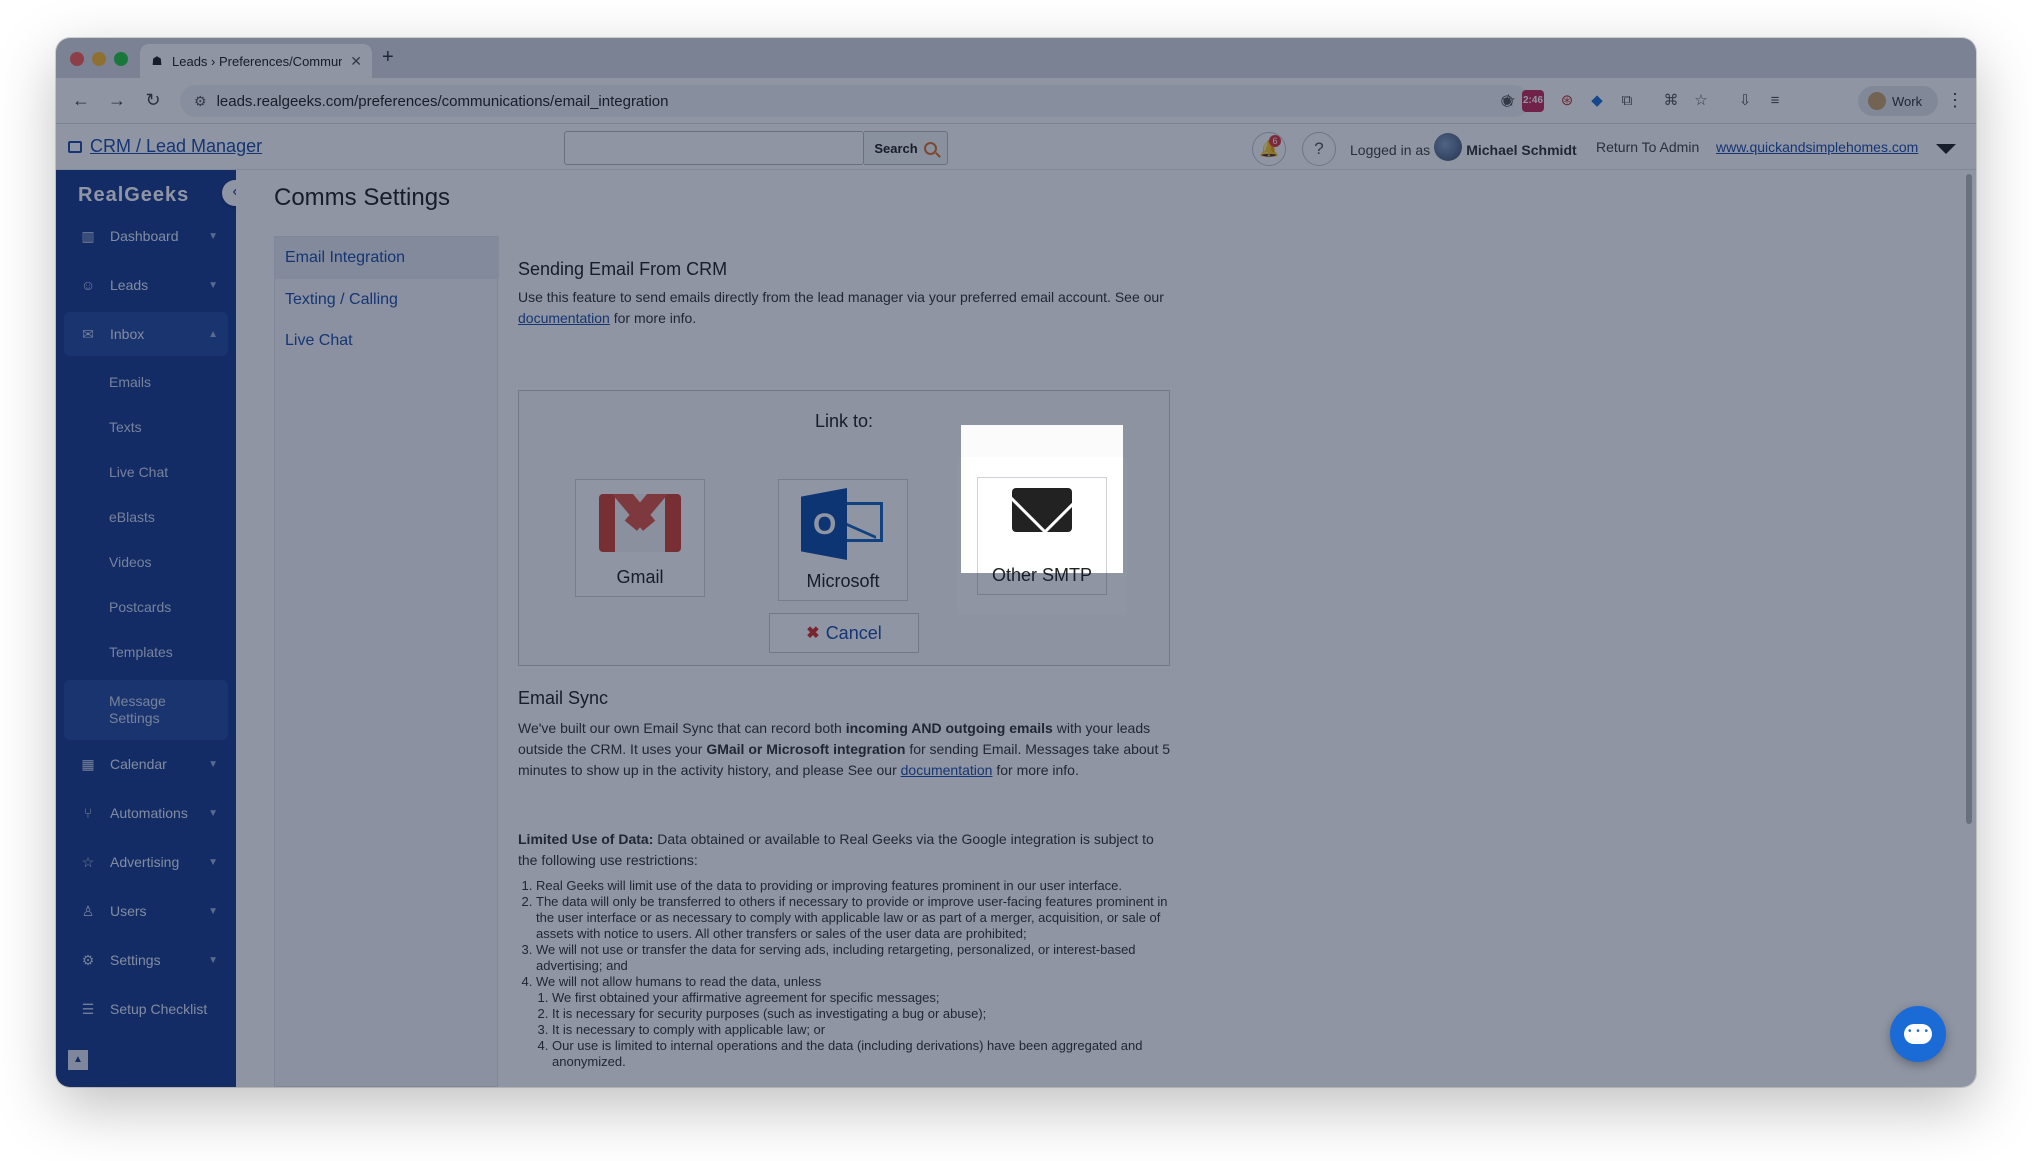 This screenshot has height=1161, width=2032. What do you see at coordinates (949, 728) in the screenshot?
I see `sync-text-bold: incoming AND outgoing emails` at bounding box center [949, 728].